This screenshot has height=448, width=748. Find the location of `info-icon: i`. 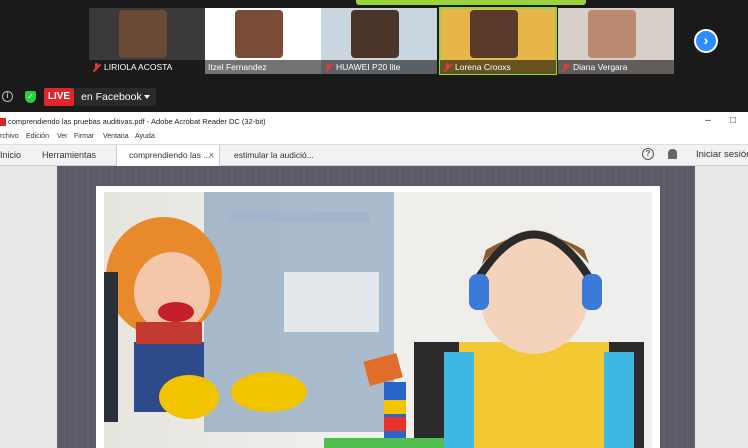

info-icon: i is located at coordinates (7, 96).